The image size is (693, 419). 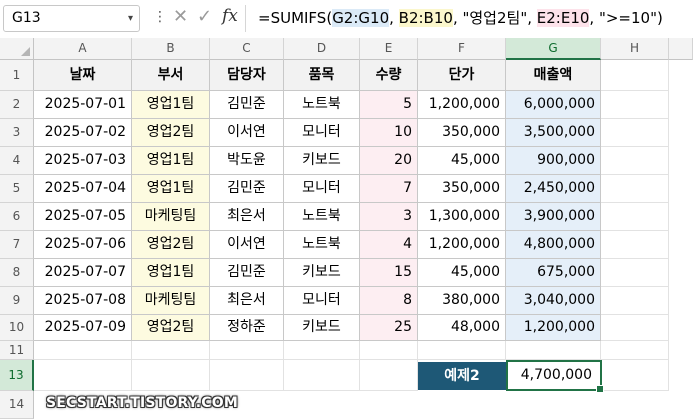 What do you see at coordinates (171, 75) in the screenshot?
I see `table-header-cell: 부서` at bounding box center [171, 75].